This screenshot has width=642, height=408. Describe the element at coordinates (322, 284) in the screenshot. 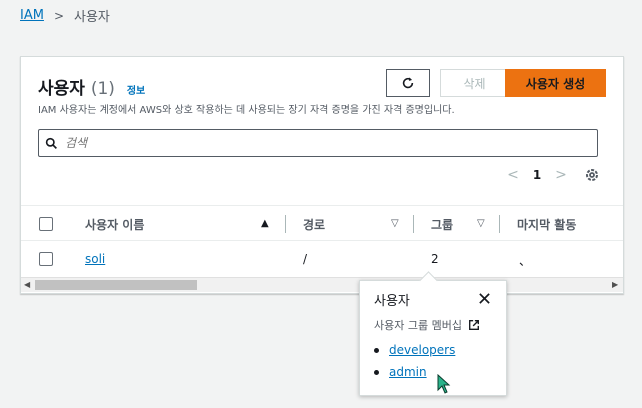

I see `horizontal-scrollbar: ◀ ▶` at that location.